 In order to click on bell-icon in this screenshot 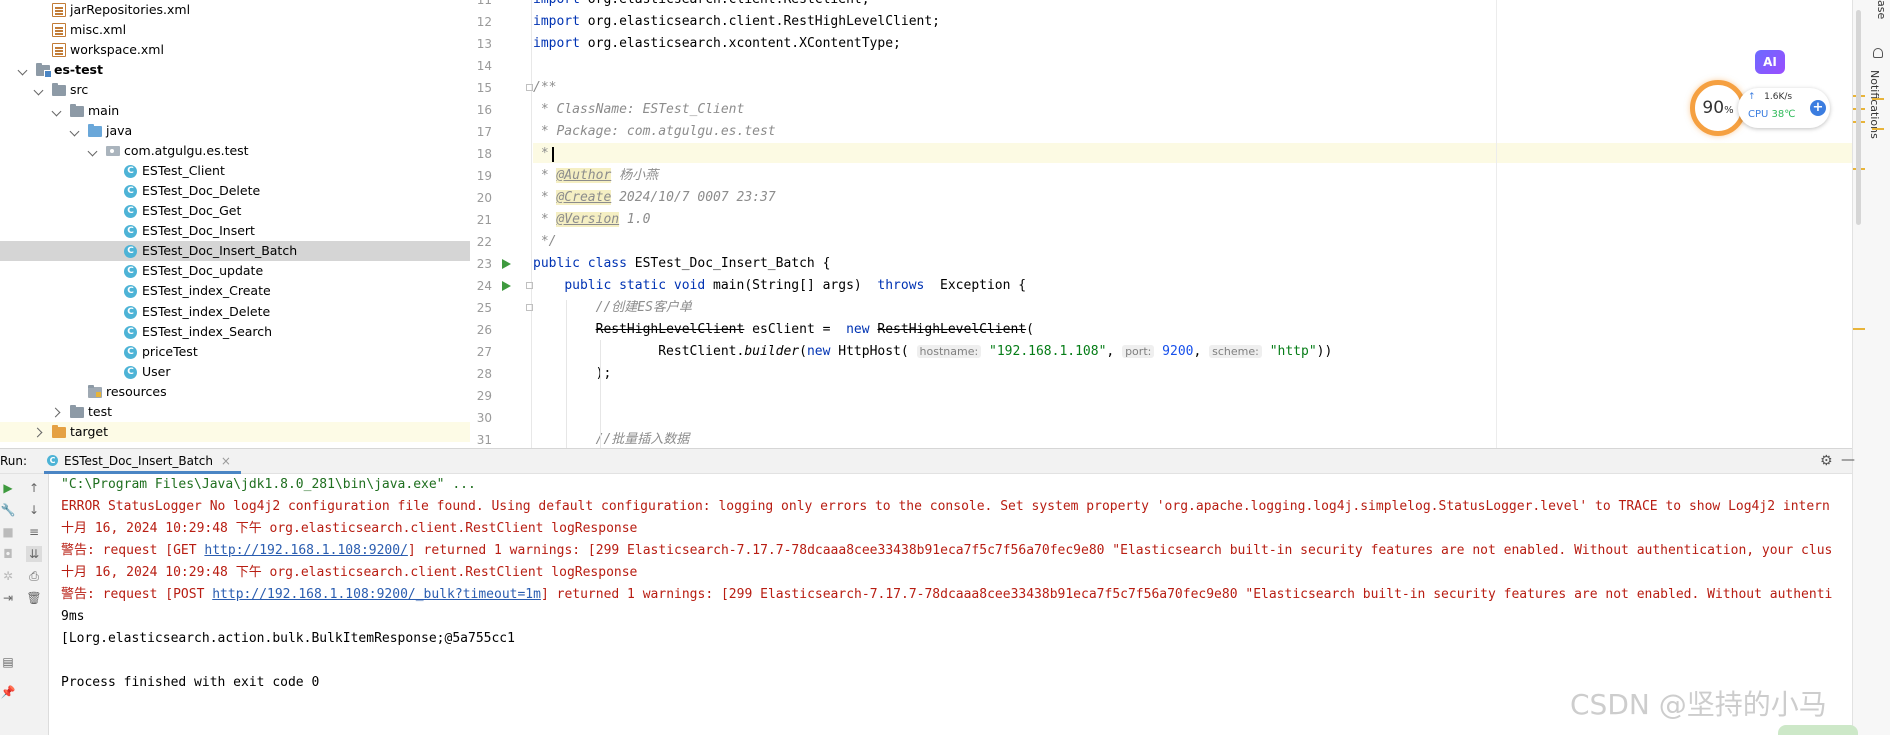, I will do `click(1878, 53)`.